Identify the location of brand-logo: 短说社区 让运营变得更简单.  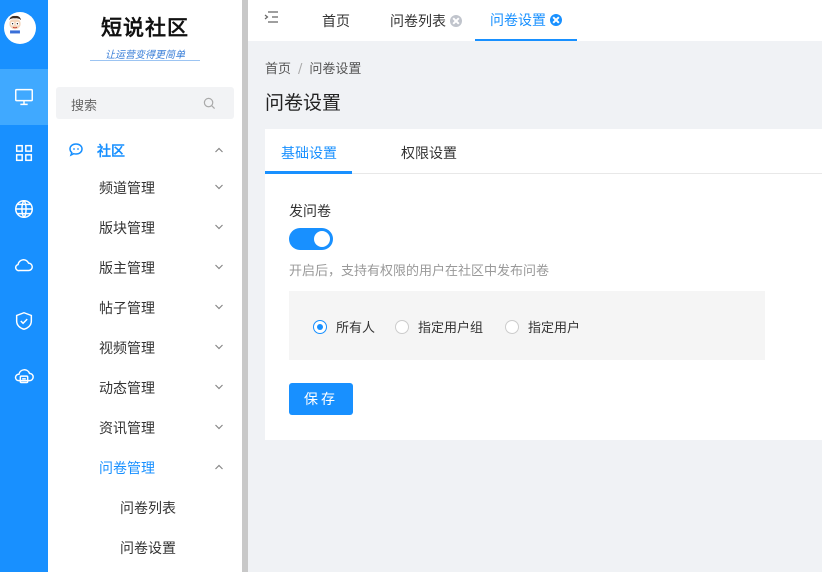
(145, 35).